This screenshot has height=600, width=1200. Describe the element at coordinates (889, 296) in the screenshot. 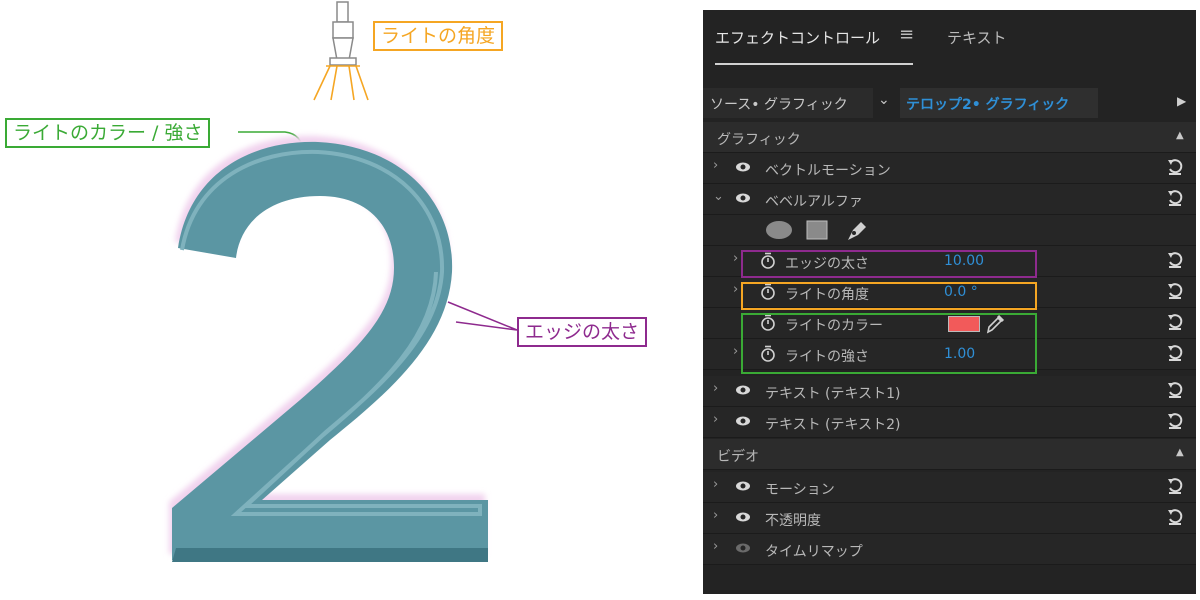

I see `light-angle-highlight` at that location.